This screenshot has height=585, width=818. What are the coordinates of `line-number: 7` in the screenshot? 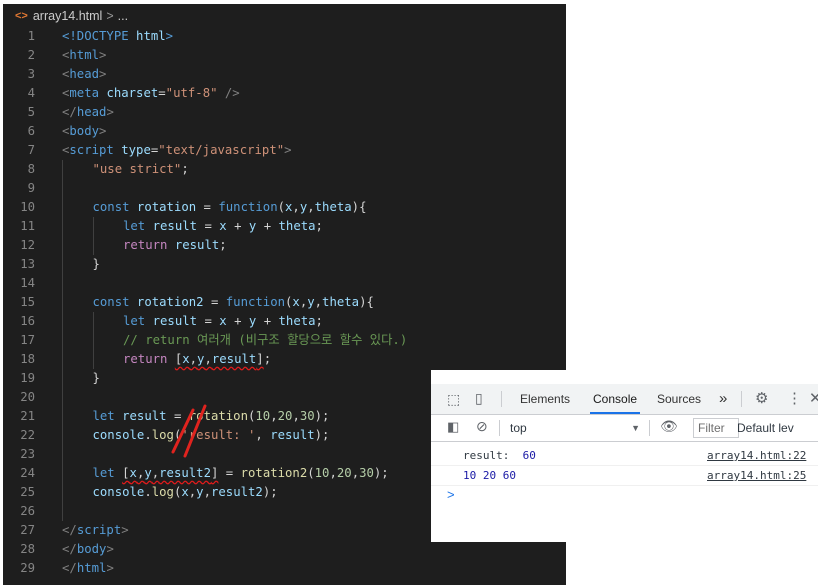 It's located at (31, 150).